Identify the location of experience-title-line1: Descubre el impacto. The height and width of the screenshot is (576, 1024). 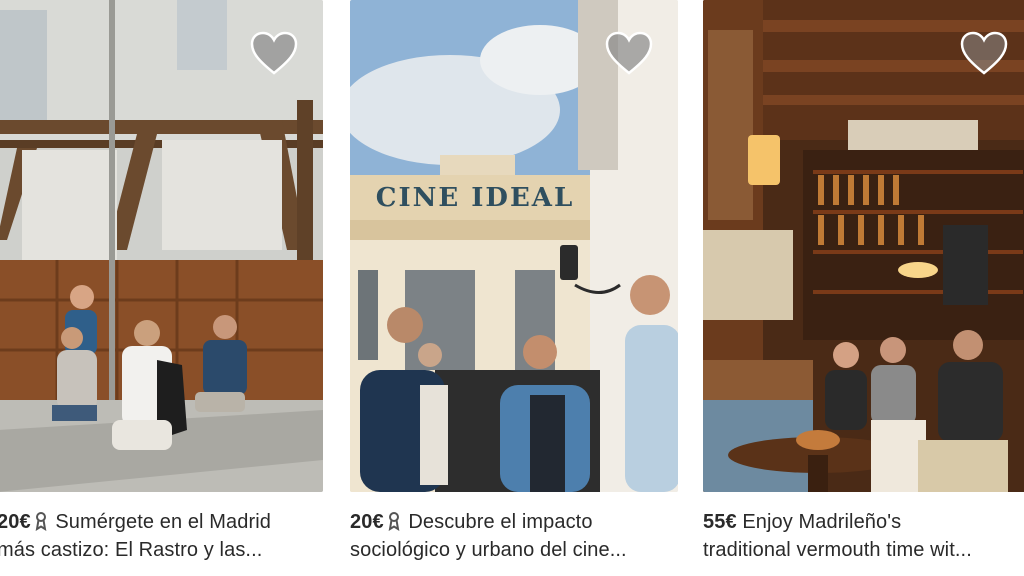
(500, 522).